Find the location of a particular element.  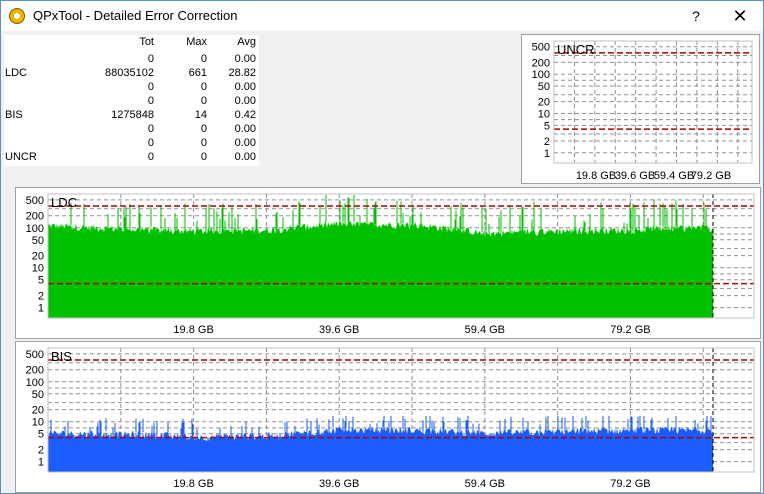

close-button: ✕ is located at coordinates (740, 16).